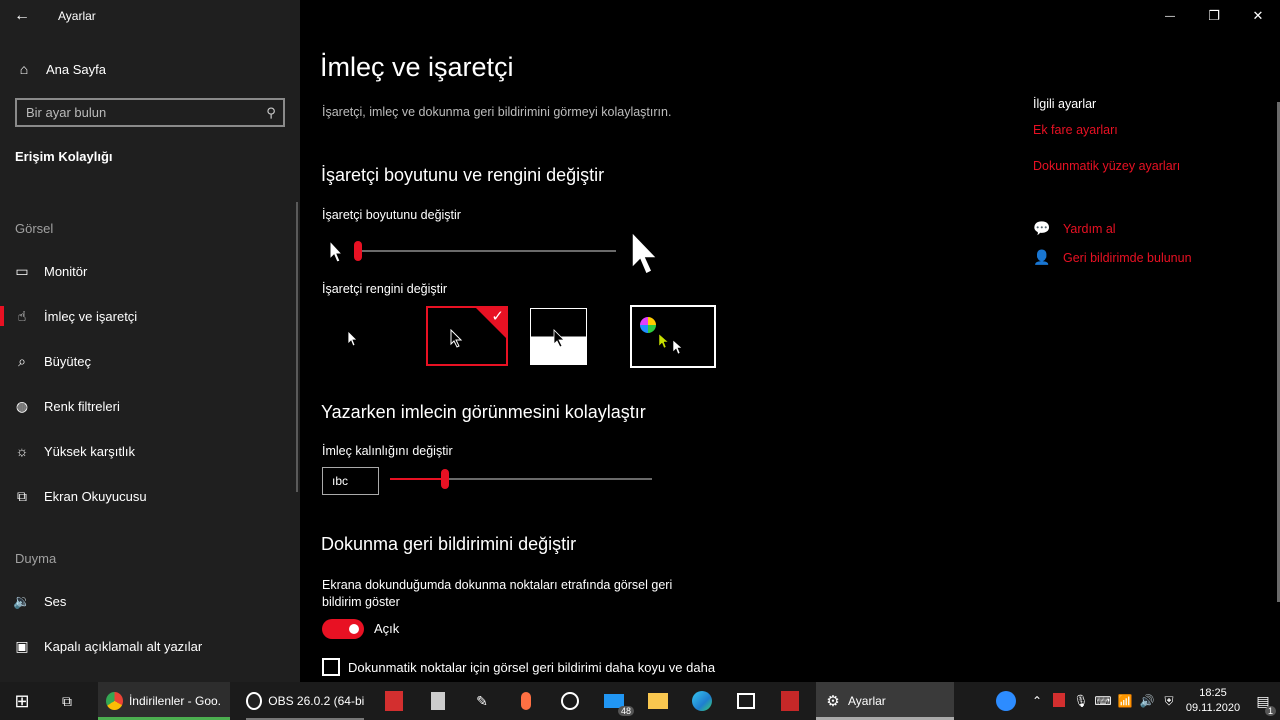  I want to click on color-option-custom, so click(673, 336).